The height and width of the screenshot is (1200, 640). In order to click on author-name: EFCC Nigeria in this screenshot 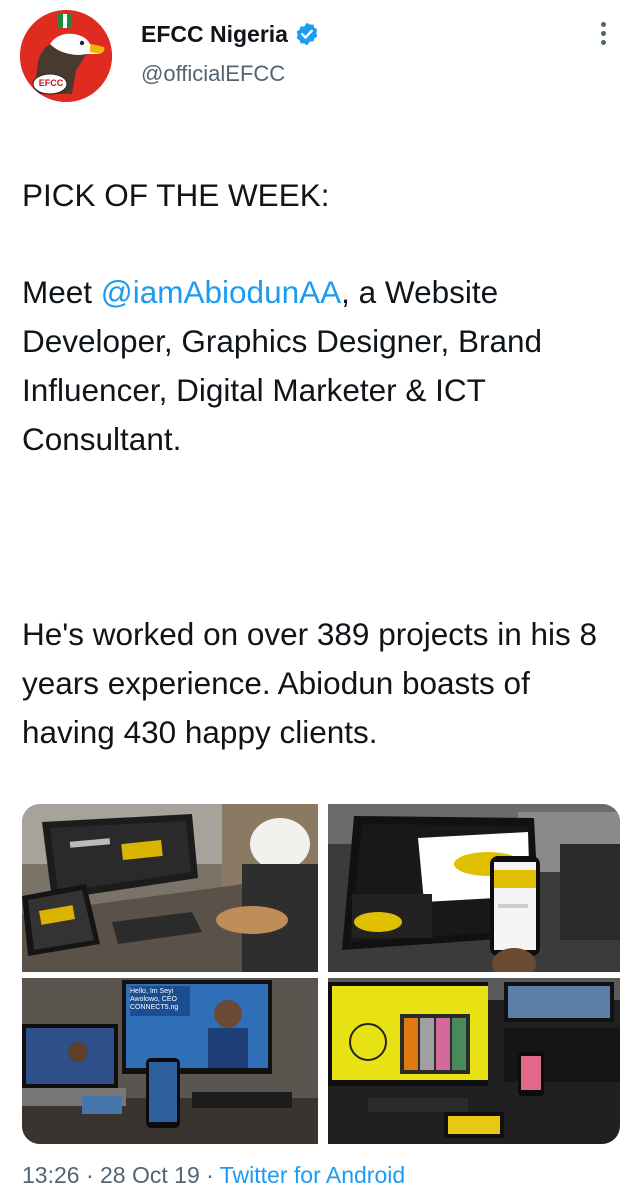, I will do `click(214, 34)`.